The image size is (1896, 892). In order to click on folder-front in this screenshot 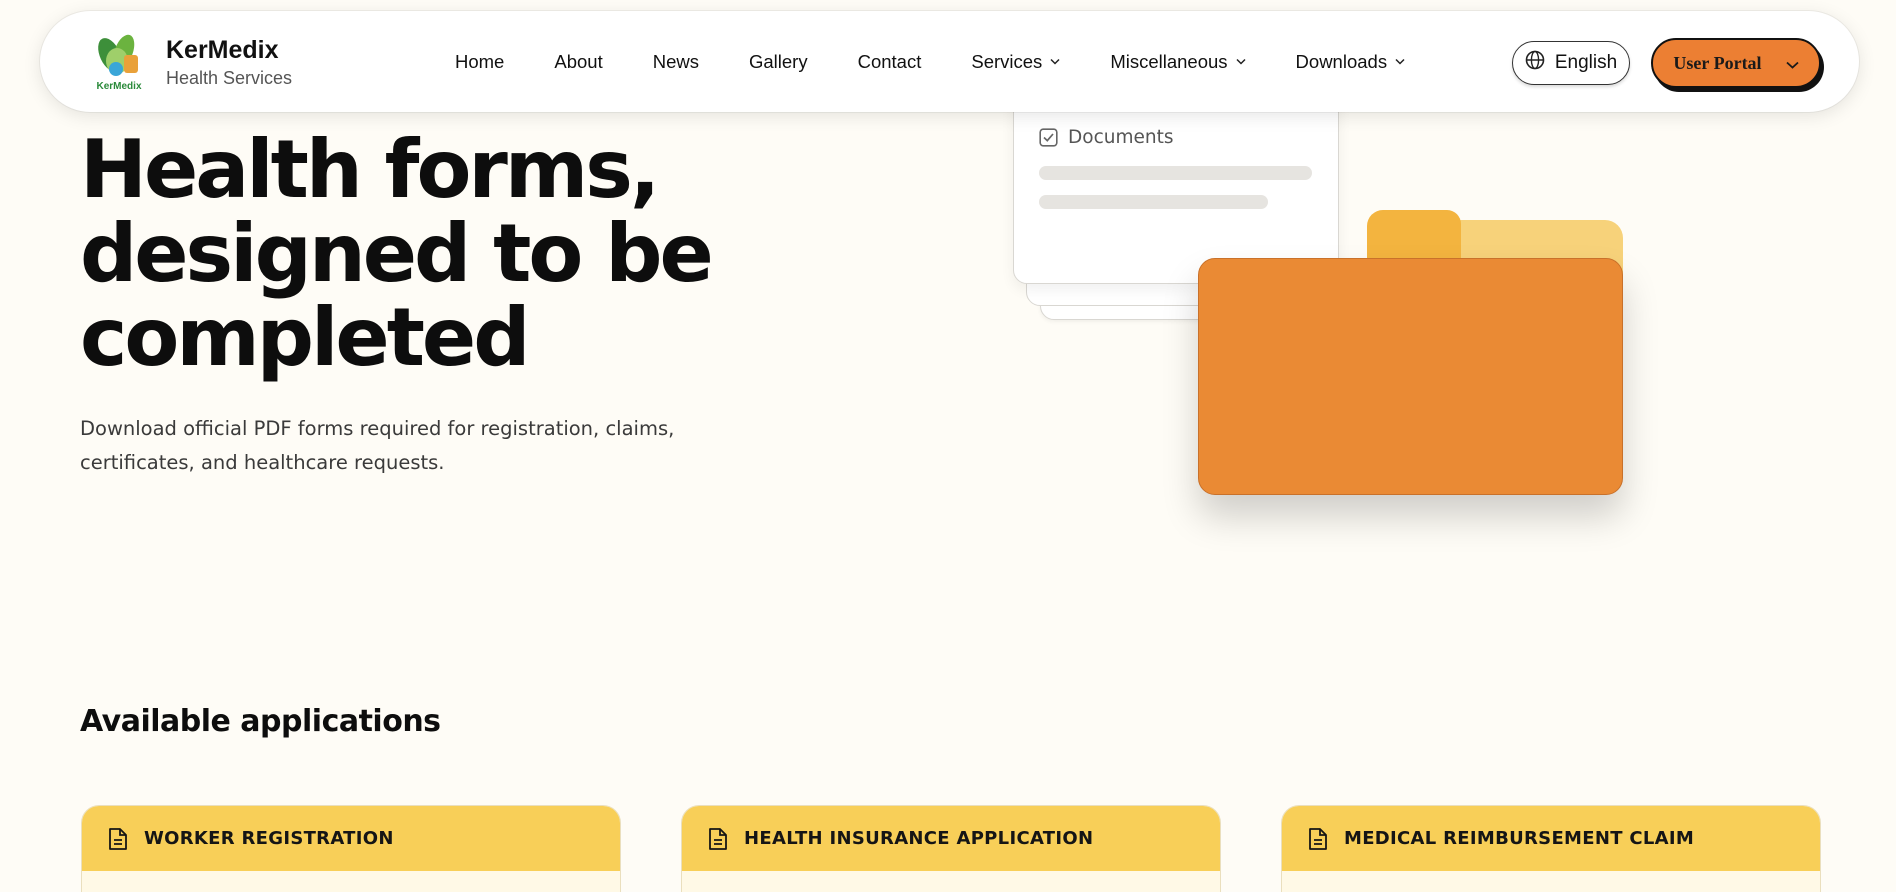, I will do `click(1410, 376)`.